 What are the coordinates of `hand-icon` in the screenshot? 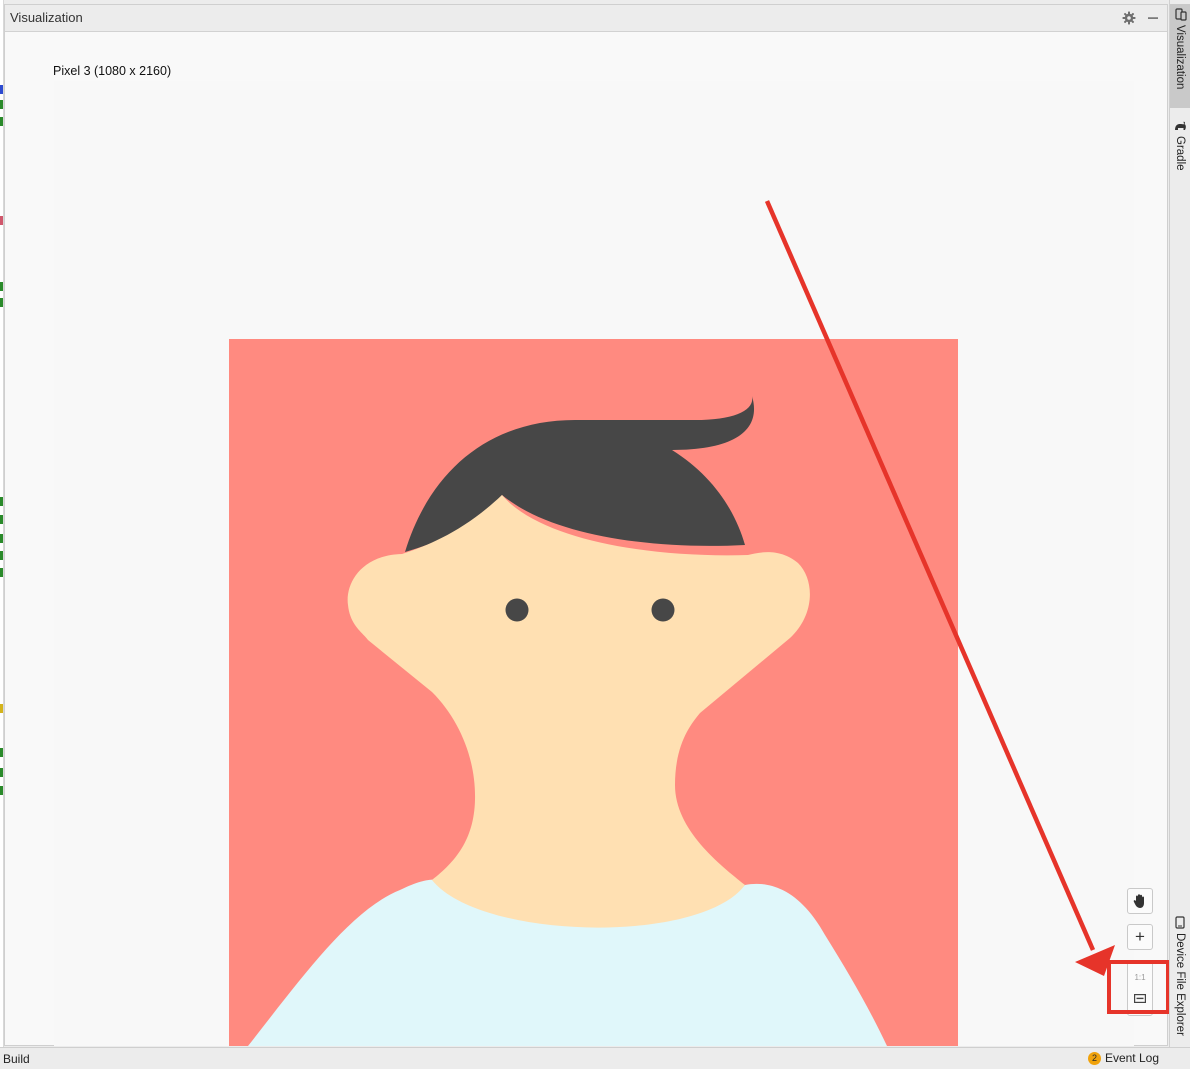 It's located at (1138, 901).